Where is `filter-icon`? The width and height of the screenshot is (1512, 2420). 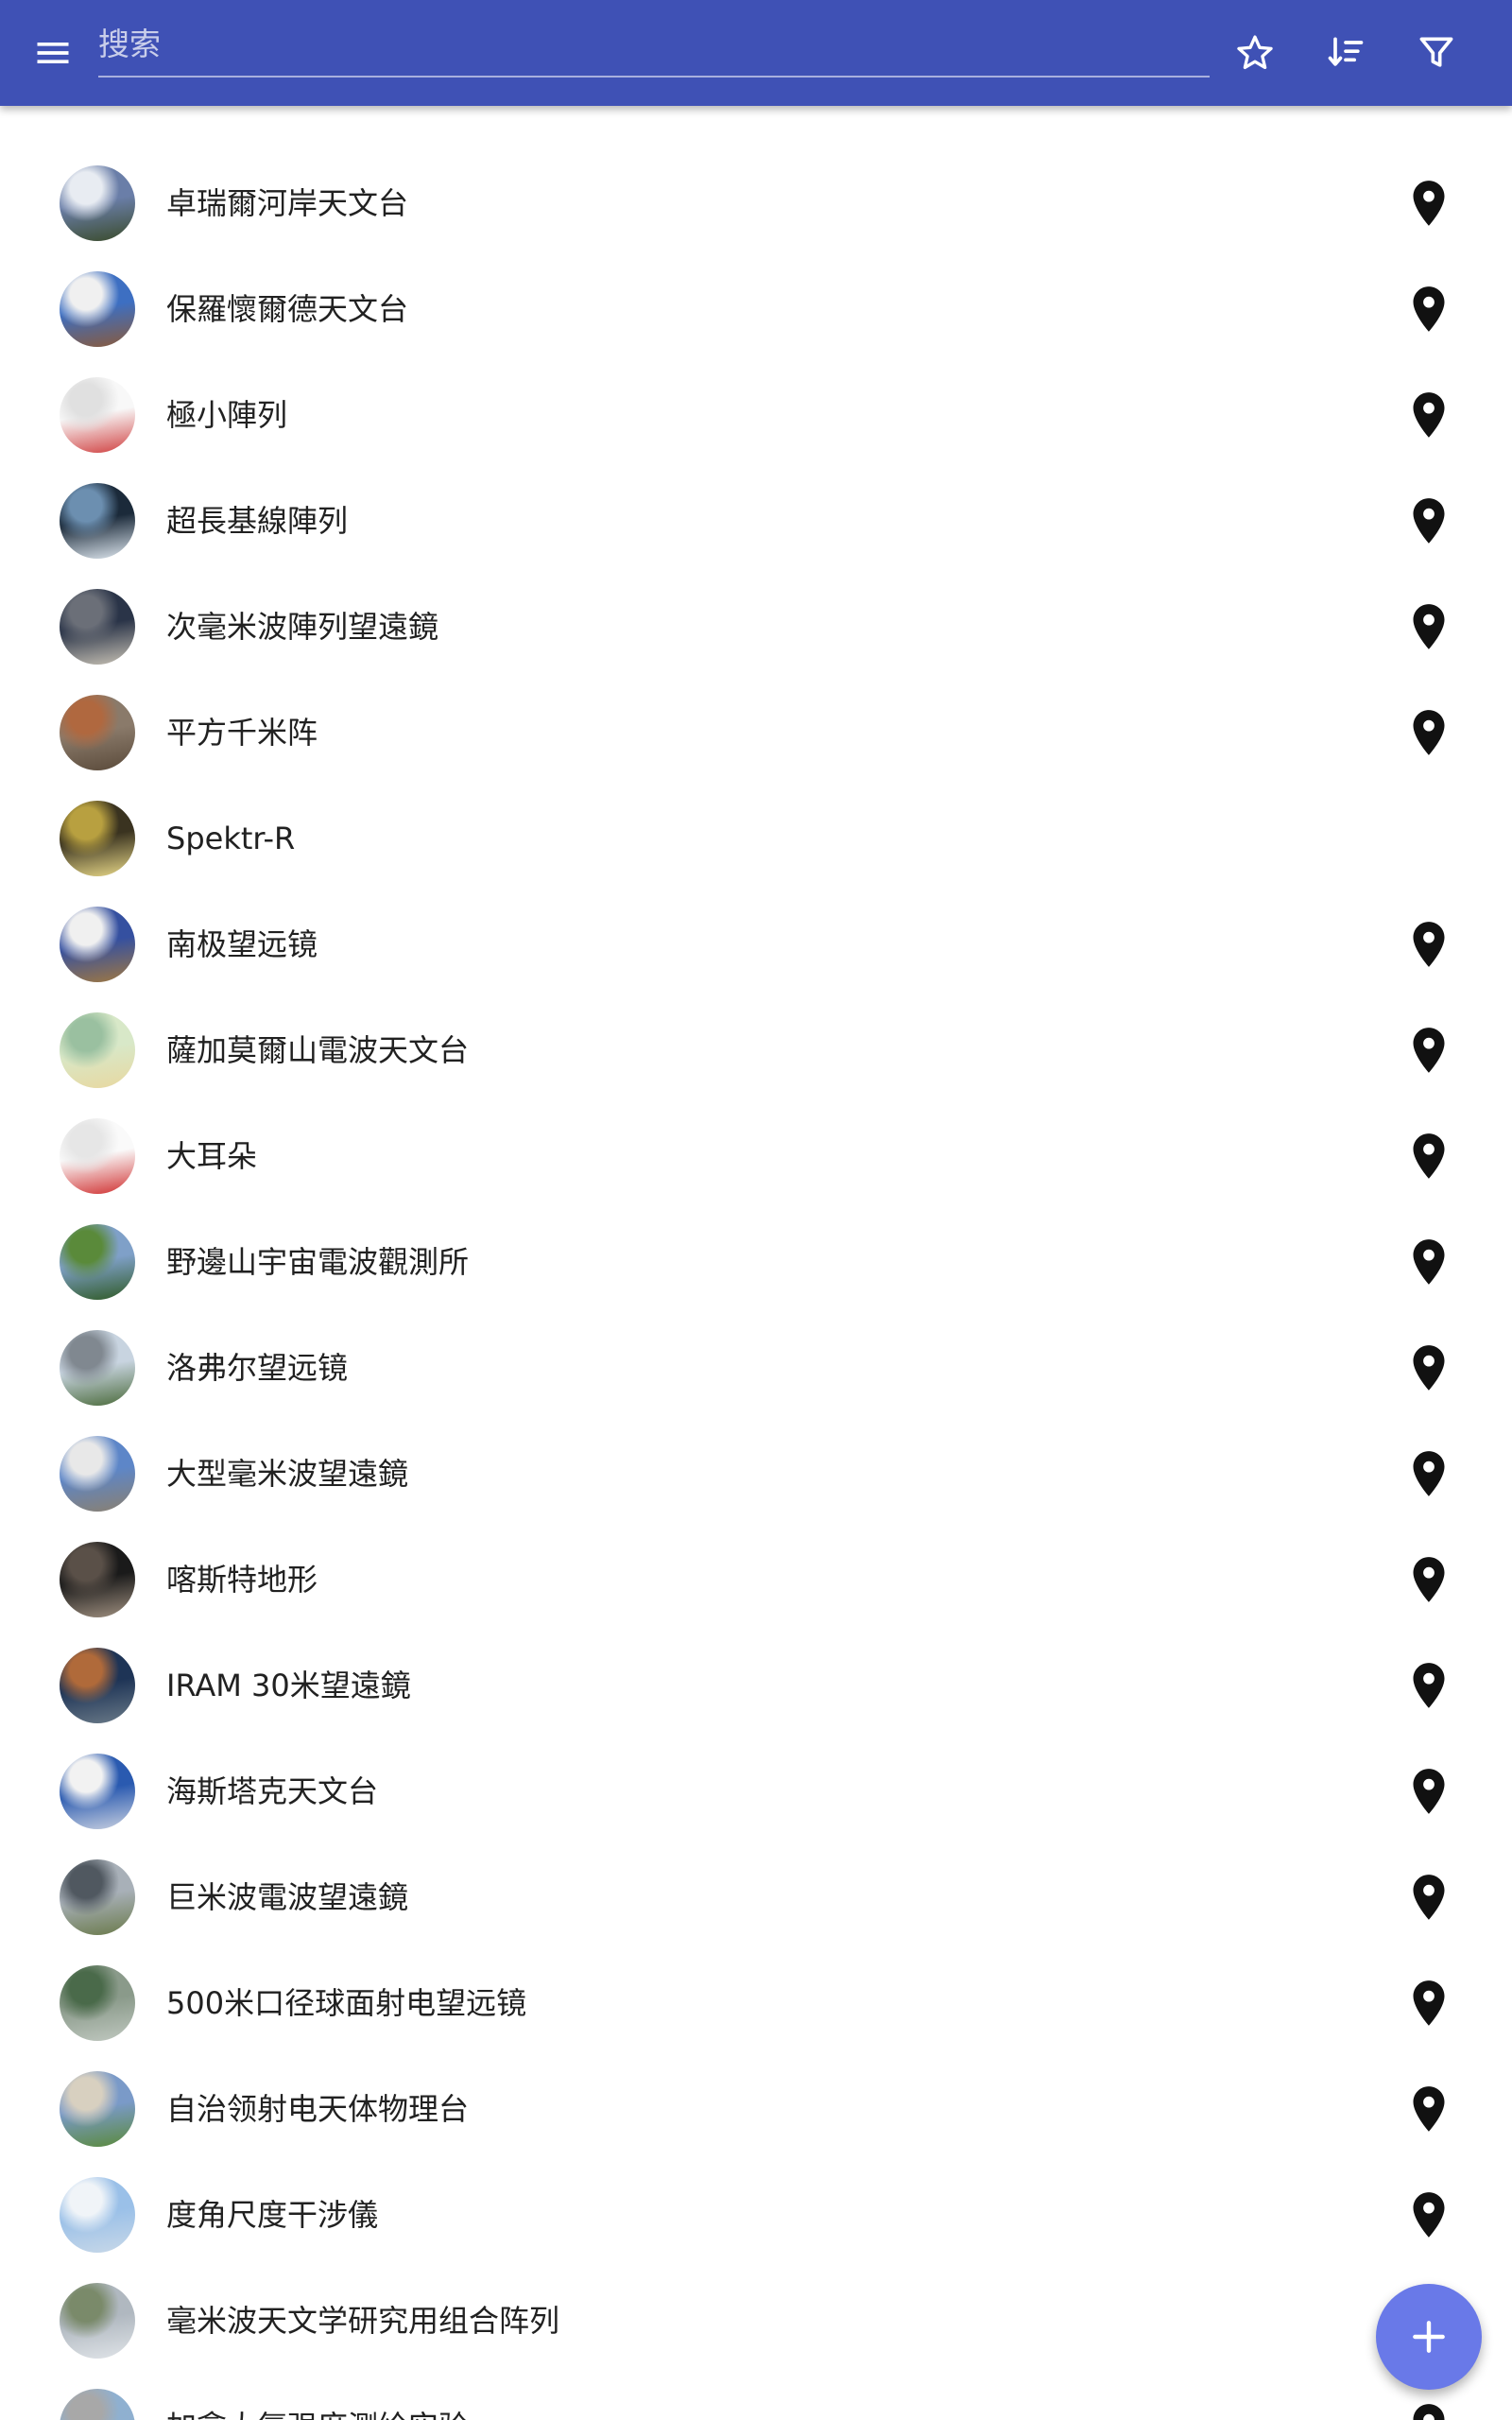 filter-icon is located at coordinates (1436, 52).